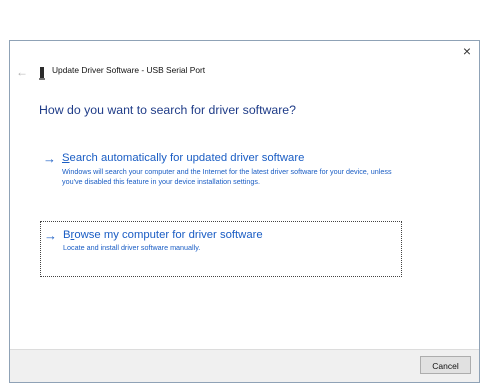 Image resolution: width=484 pixels, height=387 pixels. What do you see at coordinates (445, 365) in the screenshot?
I see `cancel-button: Cancel` at bounding box center [445, 365].